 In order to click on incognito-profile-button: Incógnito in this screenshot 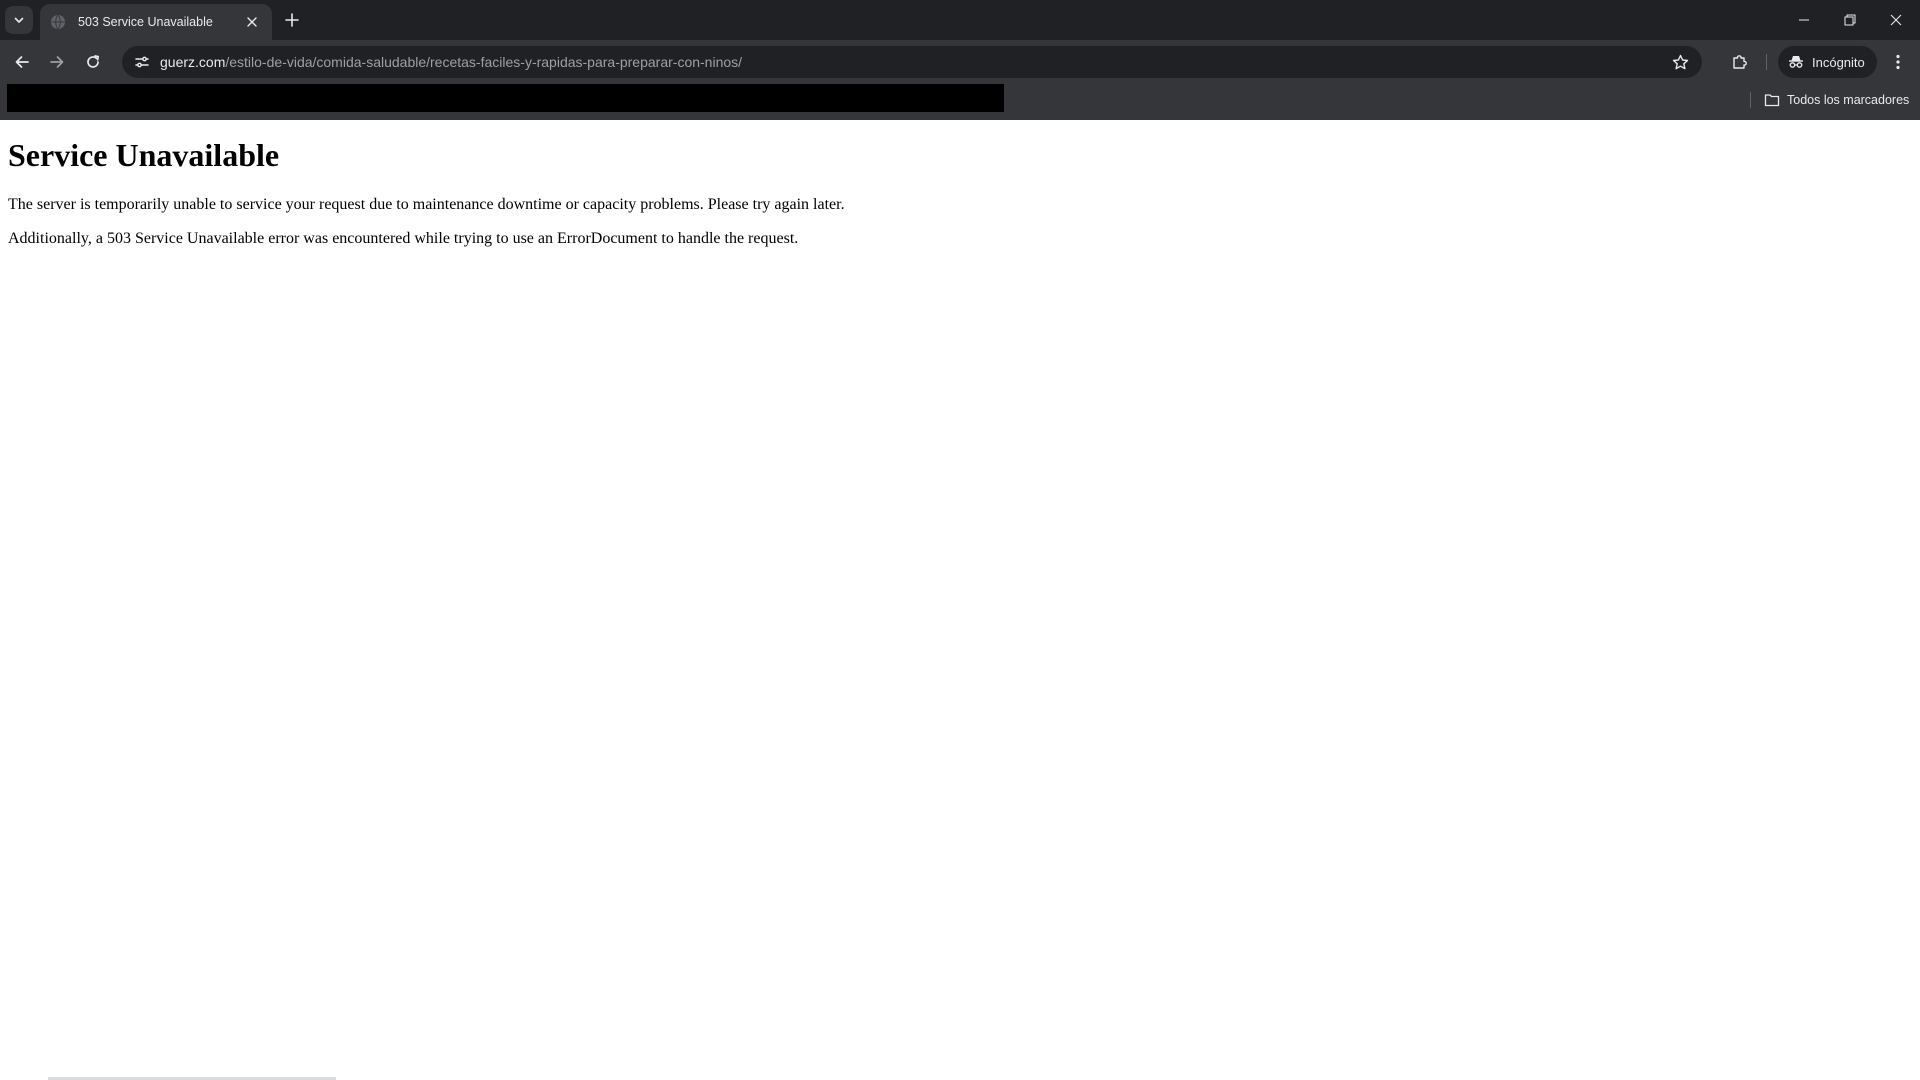, I will do `click(1827, 62)`.